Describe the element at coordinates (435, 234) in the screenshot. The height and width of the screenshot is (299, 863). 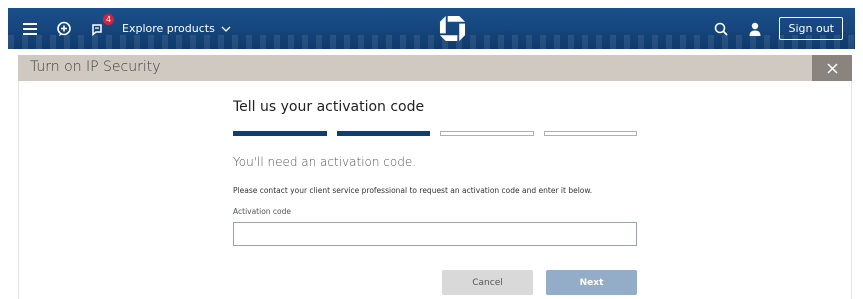
I see `activation-code-input` at that location.